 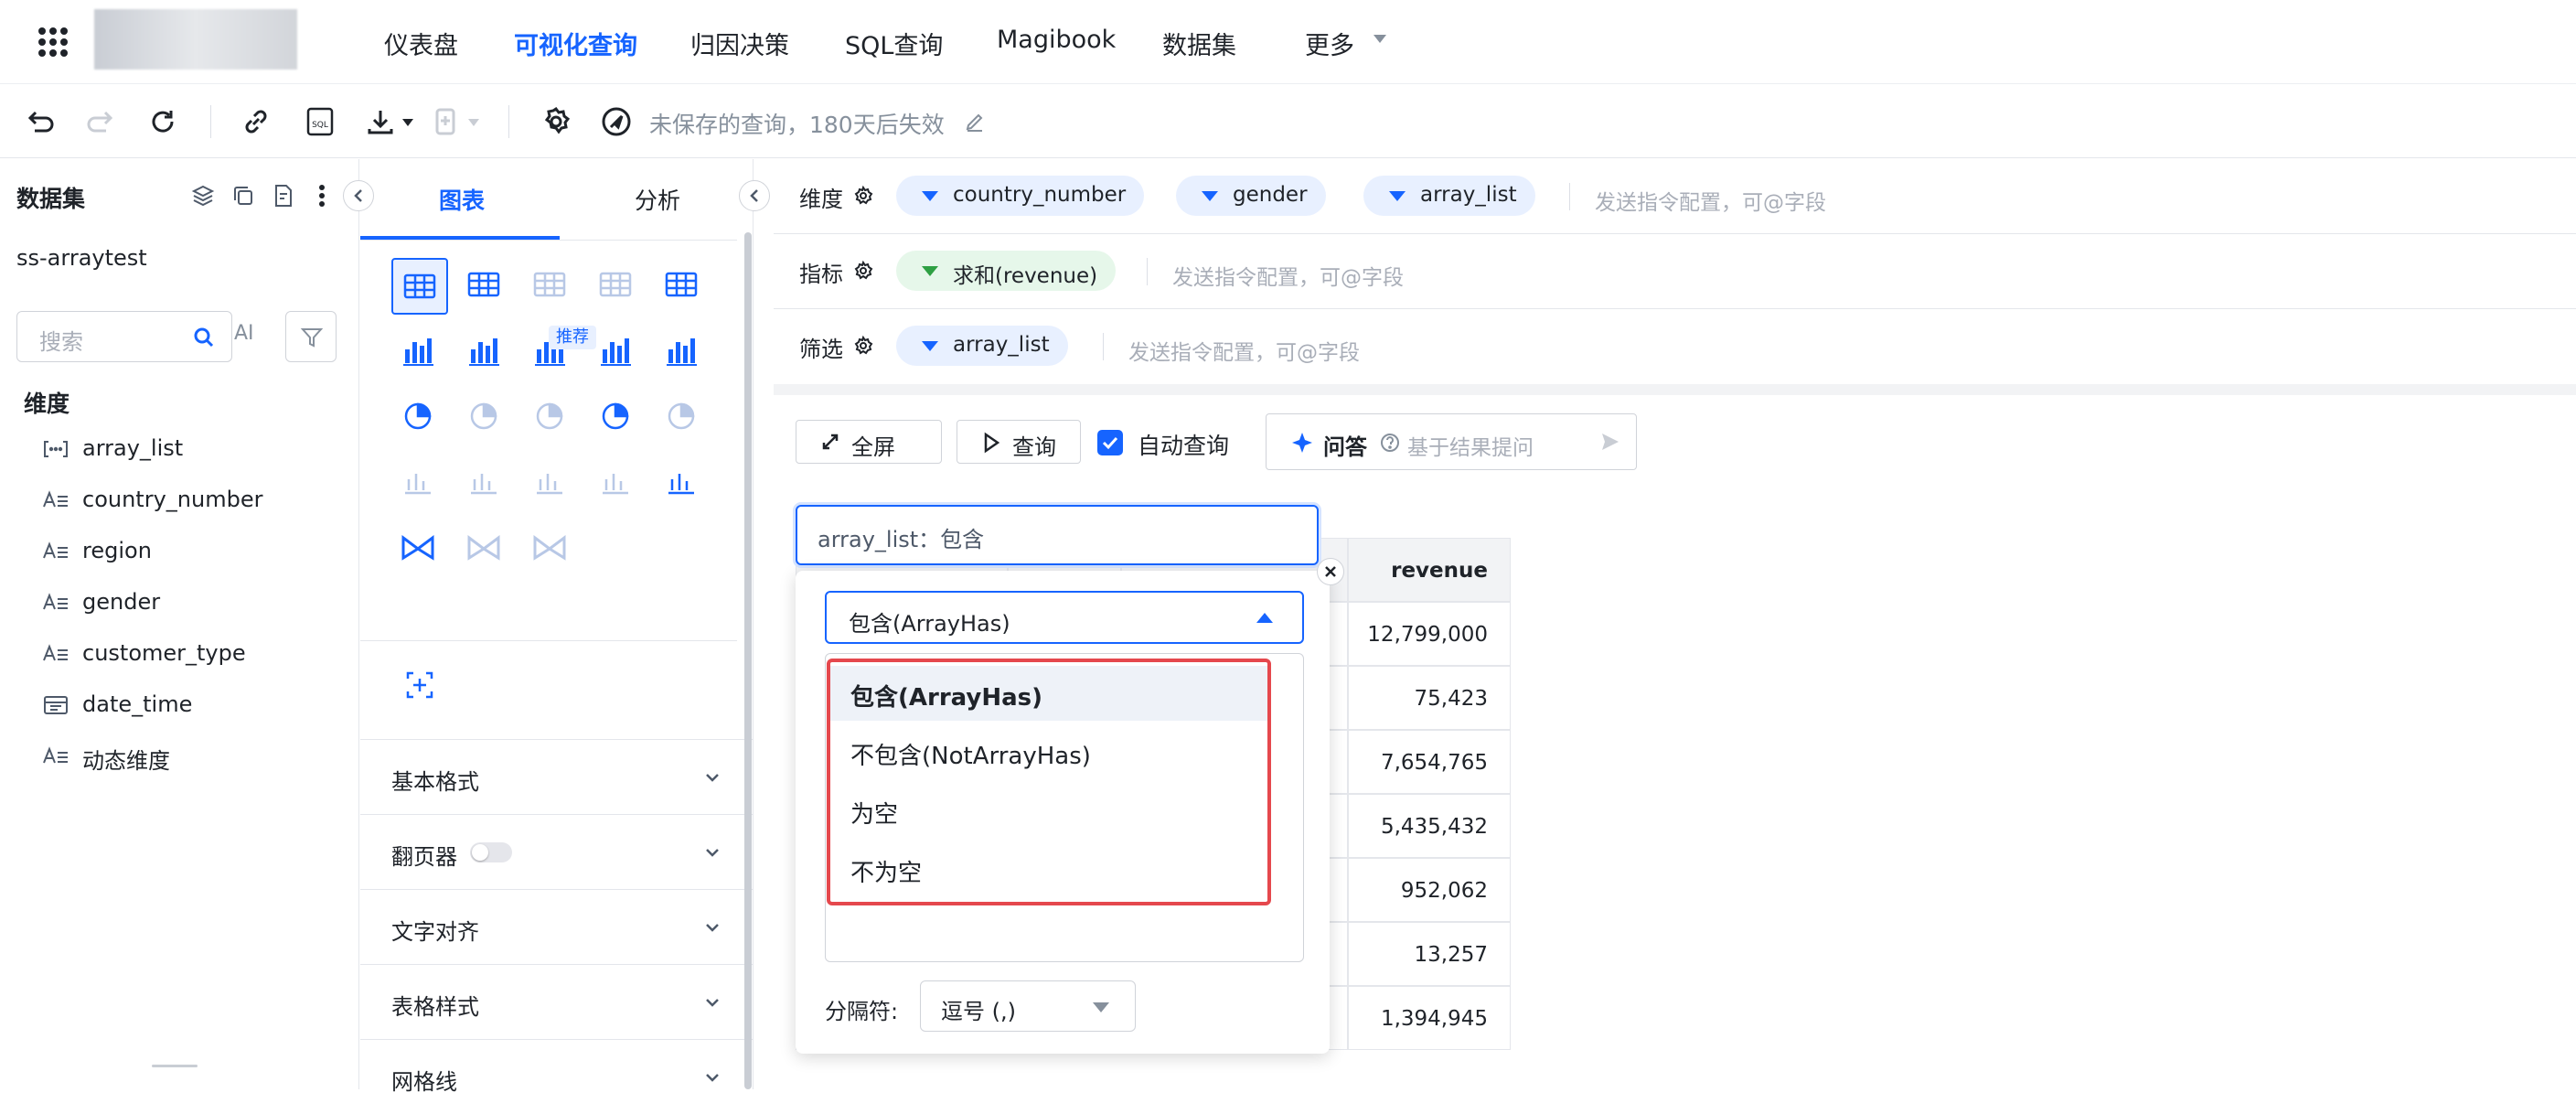 I want to click on search-input: 搜索, so click(x=124, y=336).